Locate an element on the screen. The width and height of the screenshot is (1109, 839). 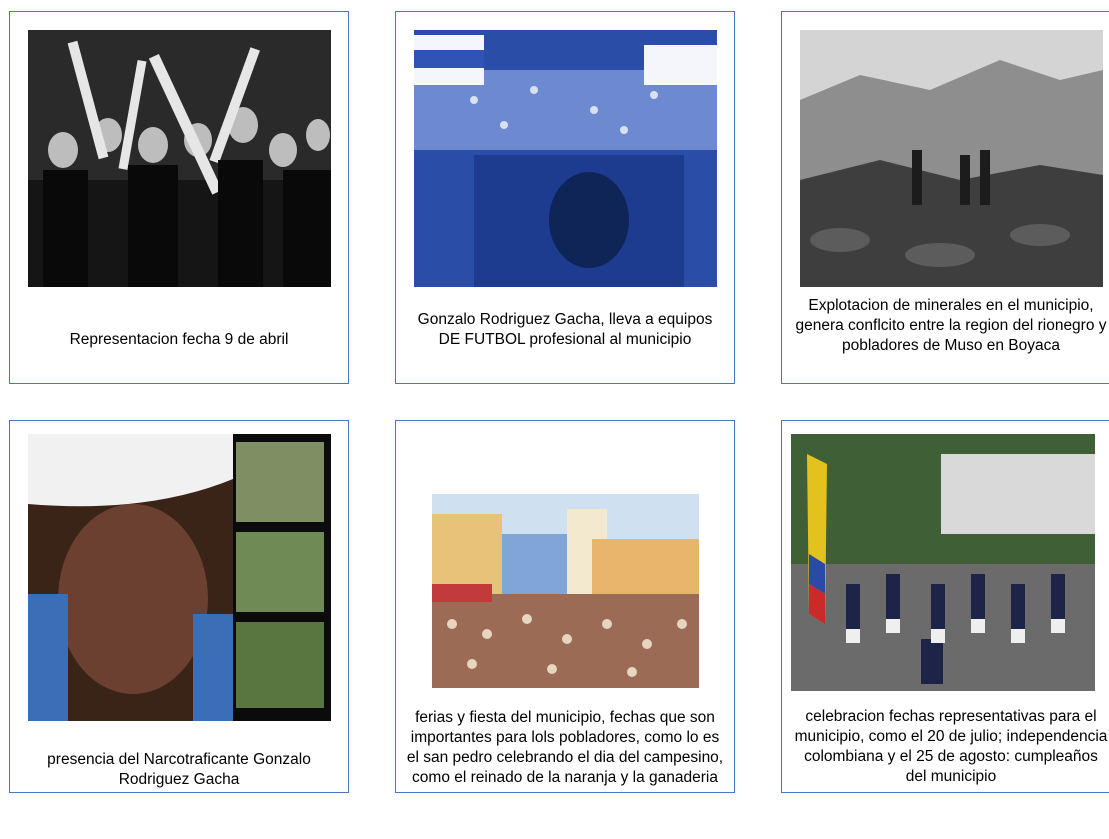
portrait-collage-photo is located at coordinates (179, 577).